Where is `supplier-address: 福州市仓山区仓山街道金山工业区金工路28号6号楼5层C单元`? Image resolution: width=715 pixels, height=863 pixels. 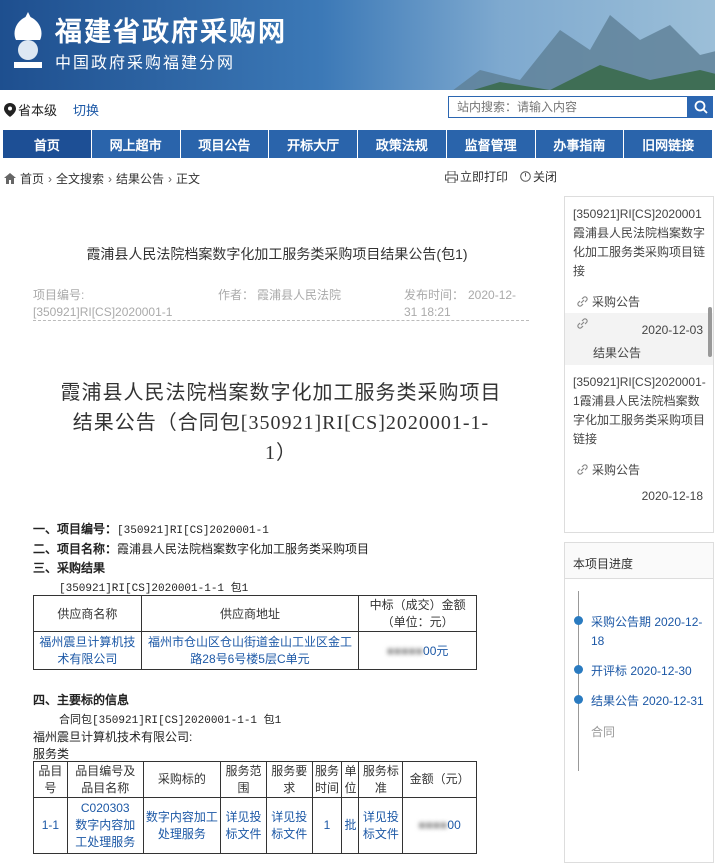
supplier-address: 福州市仓山区仓山街道金山工业区金工路28号6号楼5层C单元 is located at coordinates (250, 650).